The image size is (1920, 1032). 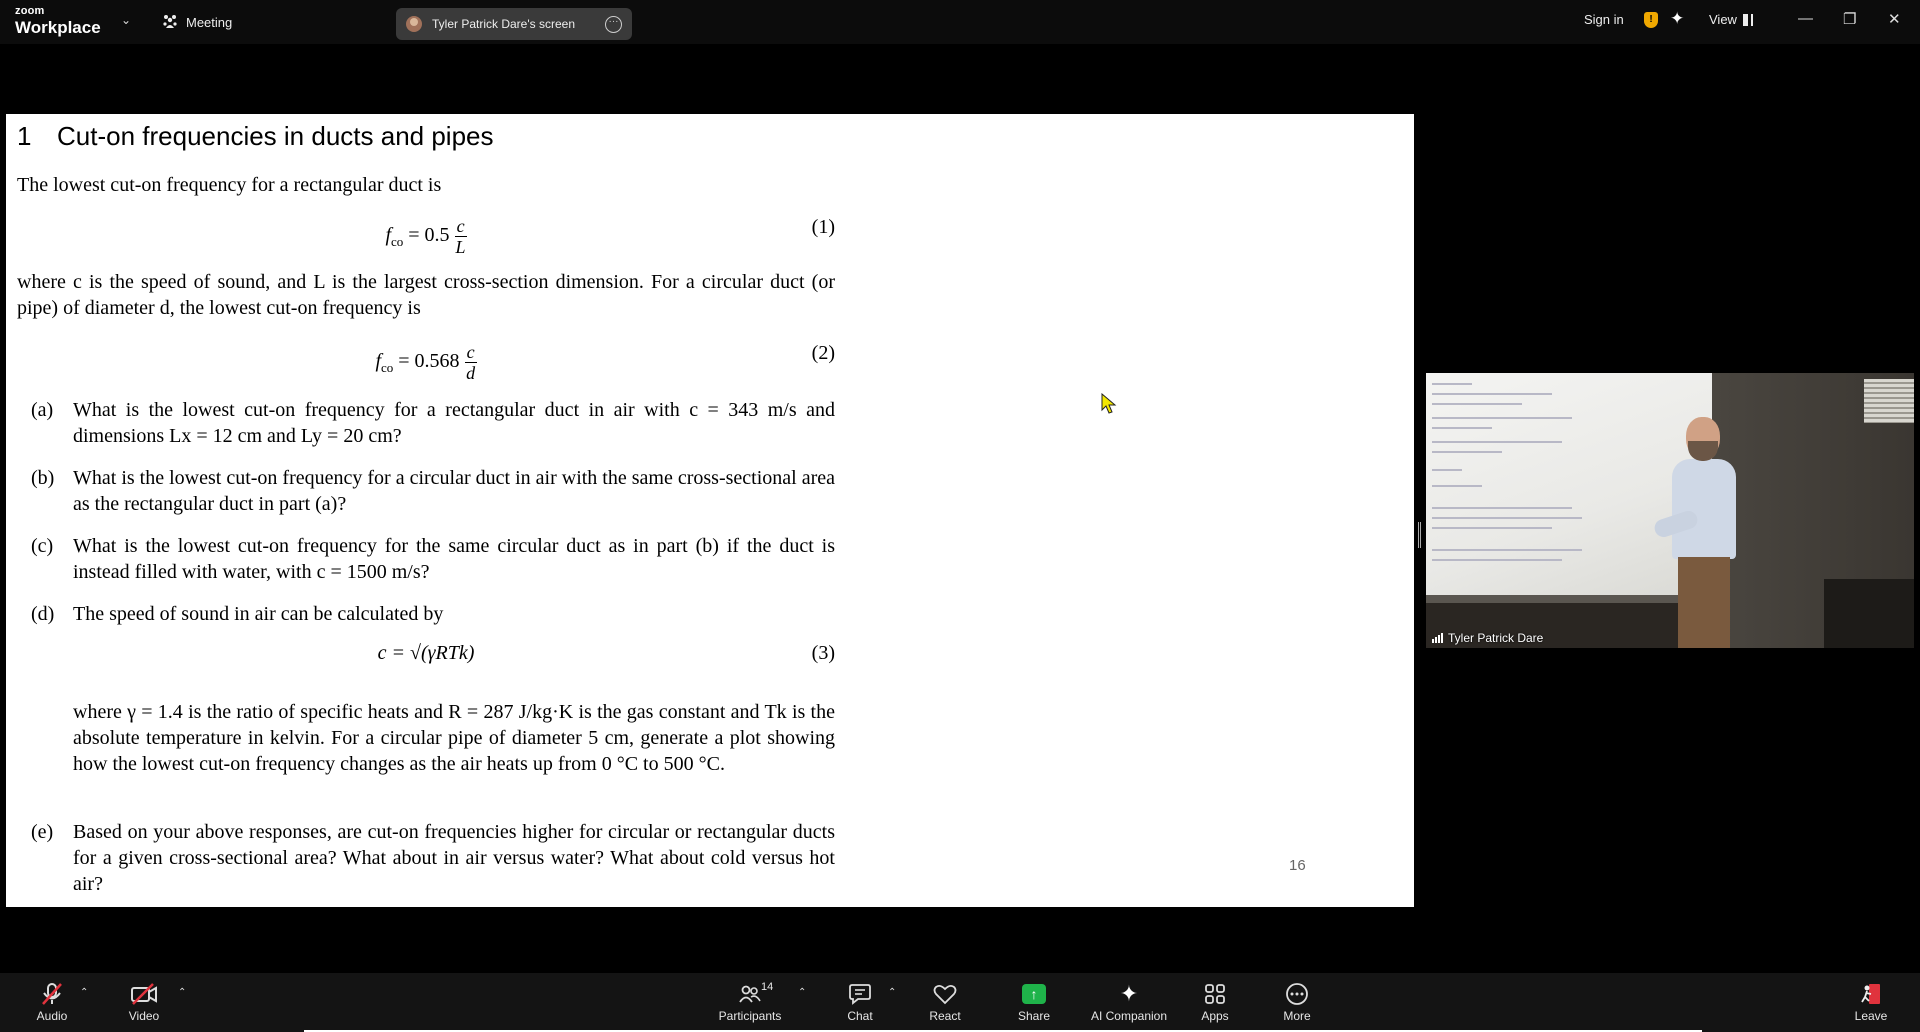 I want to click on restore-icon: ❐, so click(x=1849, y=19).